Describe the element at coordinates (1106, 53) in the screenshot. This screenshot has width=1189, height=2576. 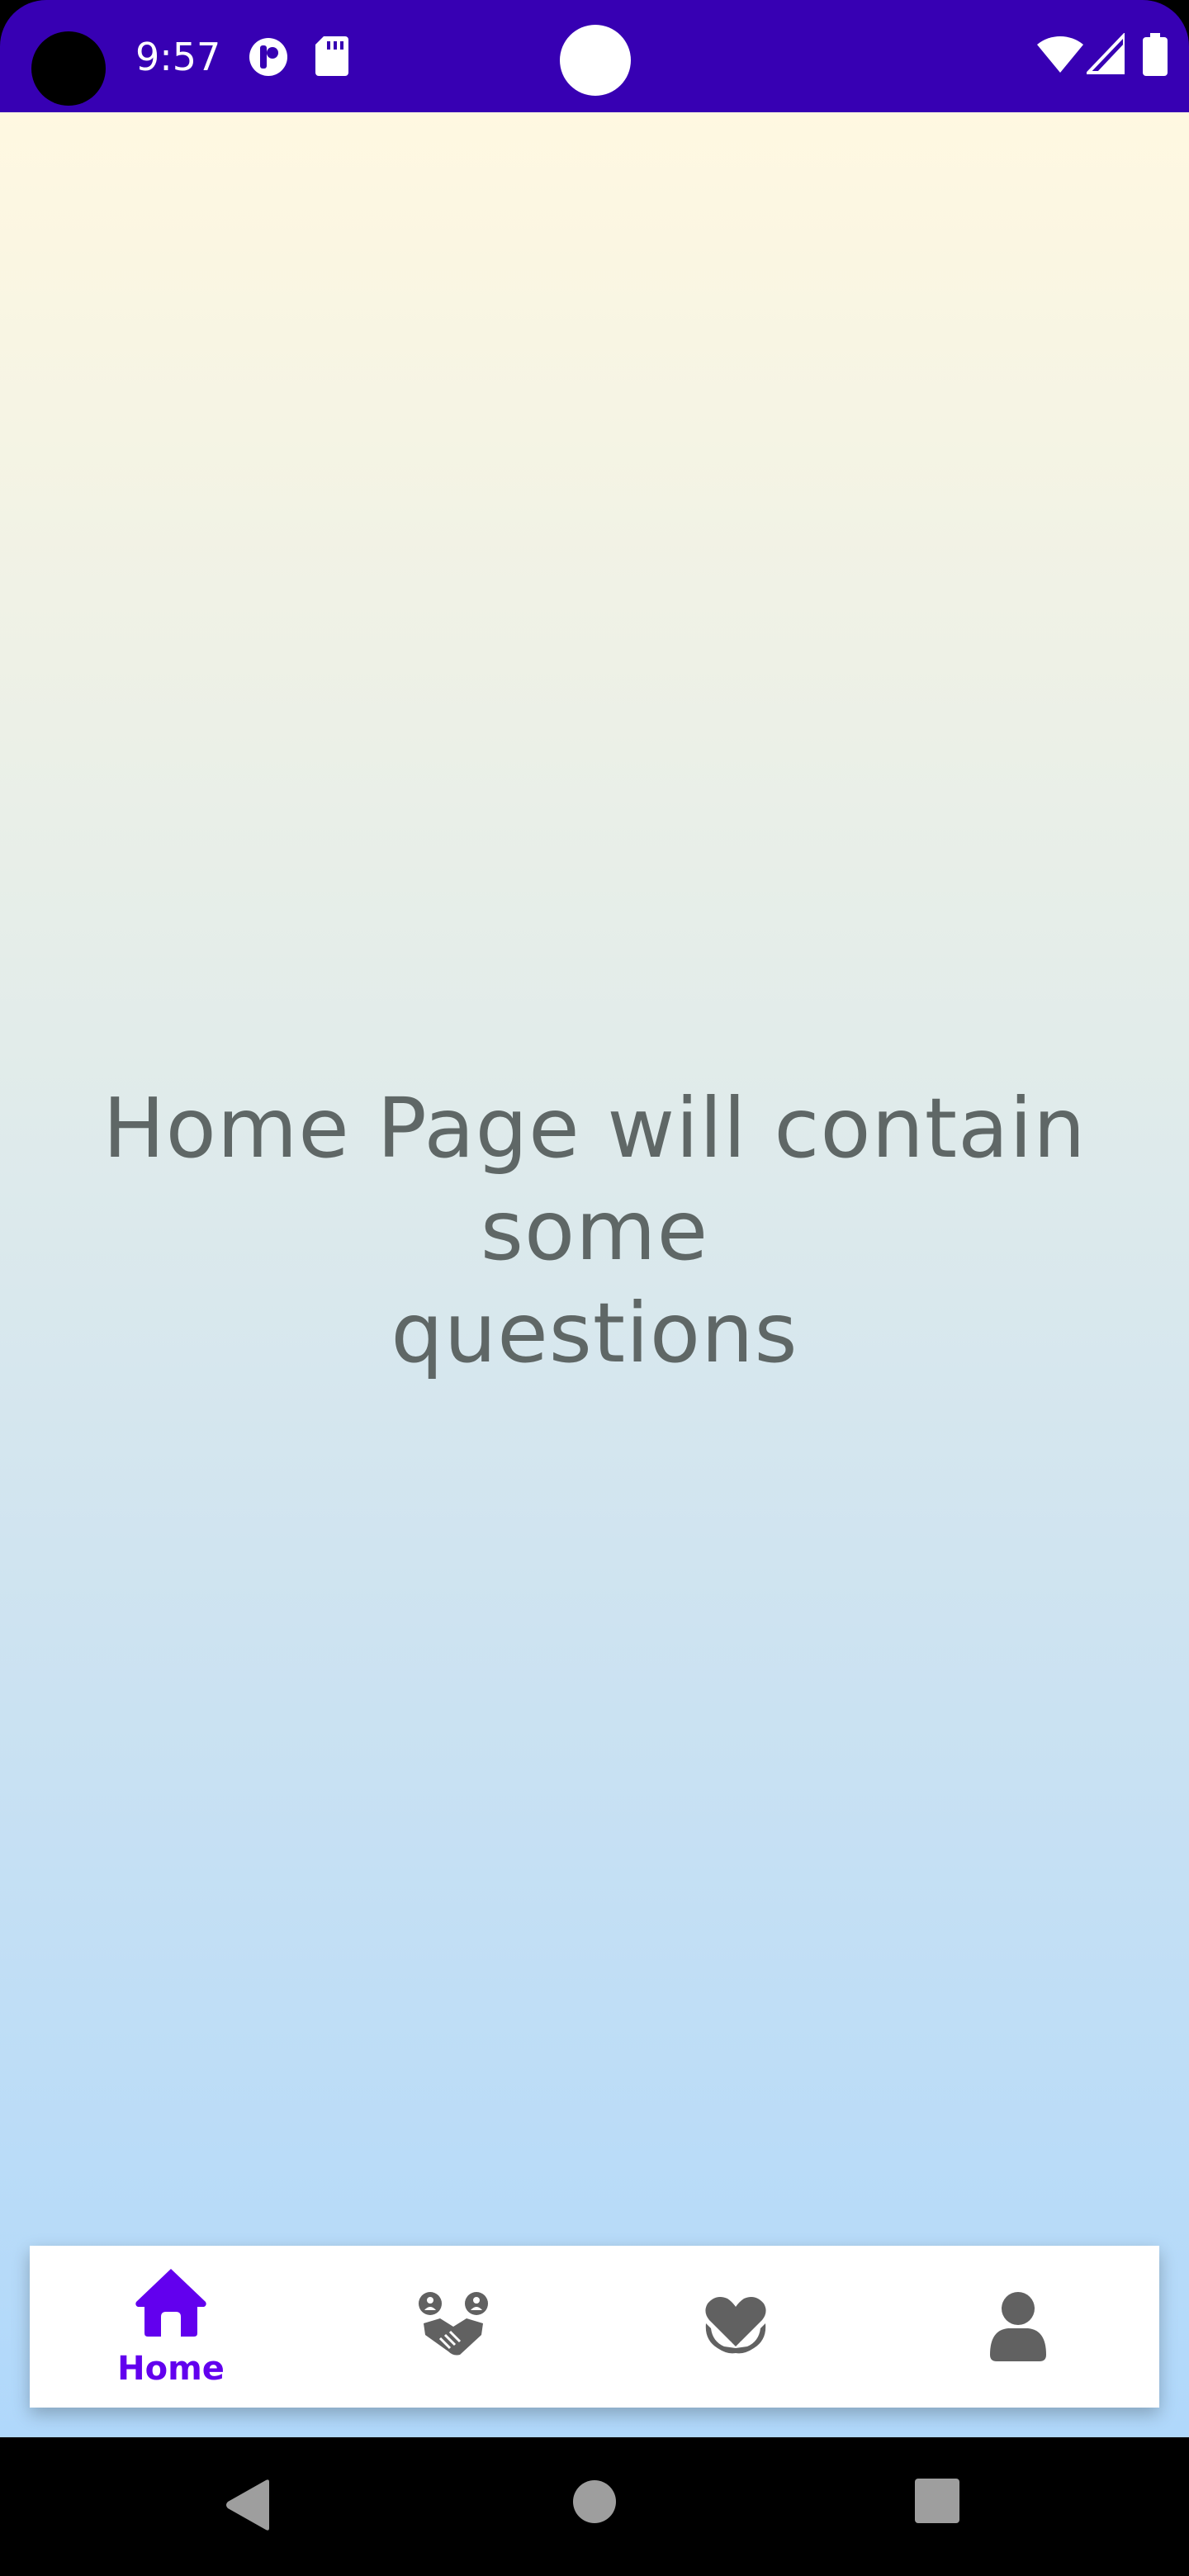
I see `signal-icon` at that location.